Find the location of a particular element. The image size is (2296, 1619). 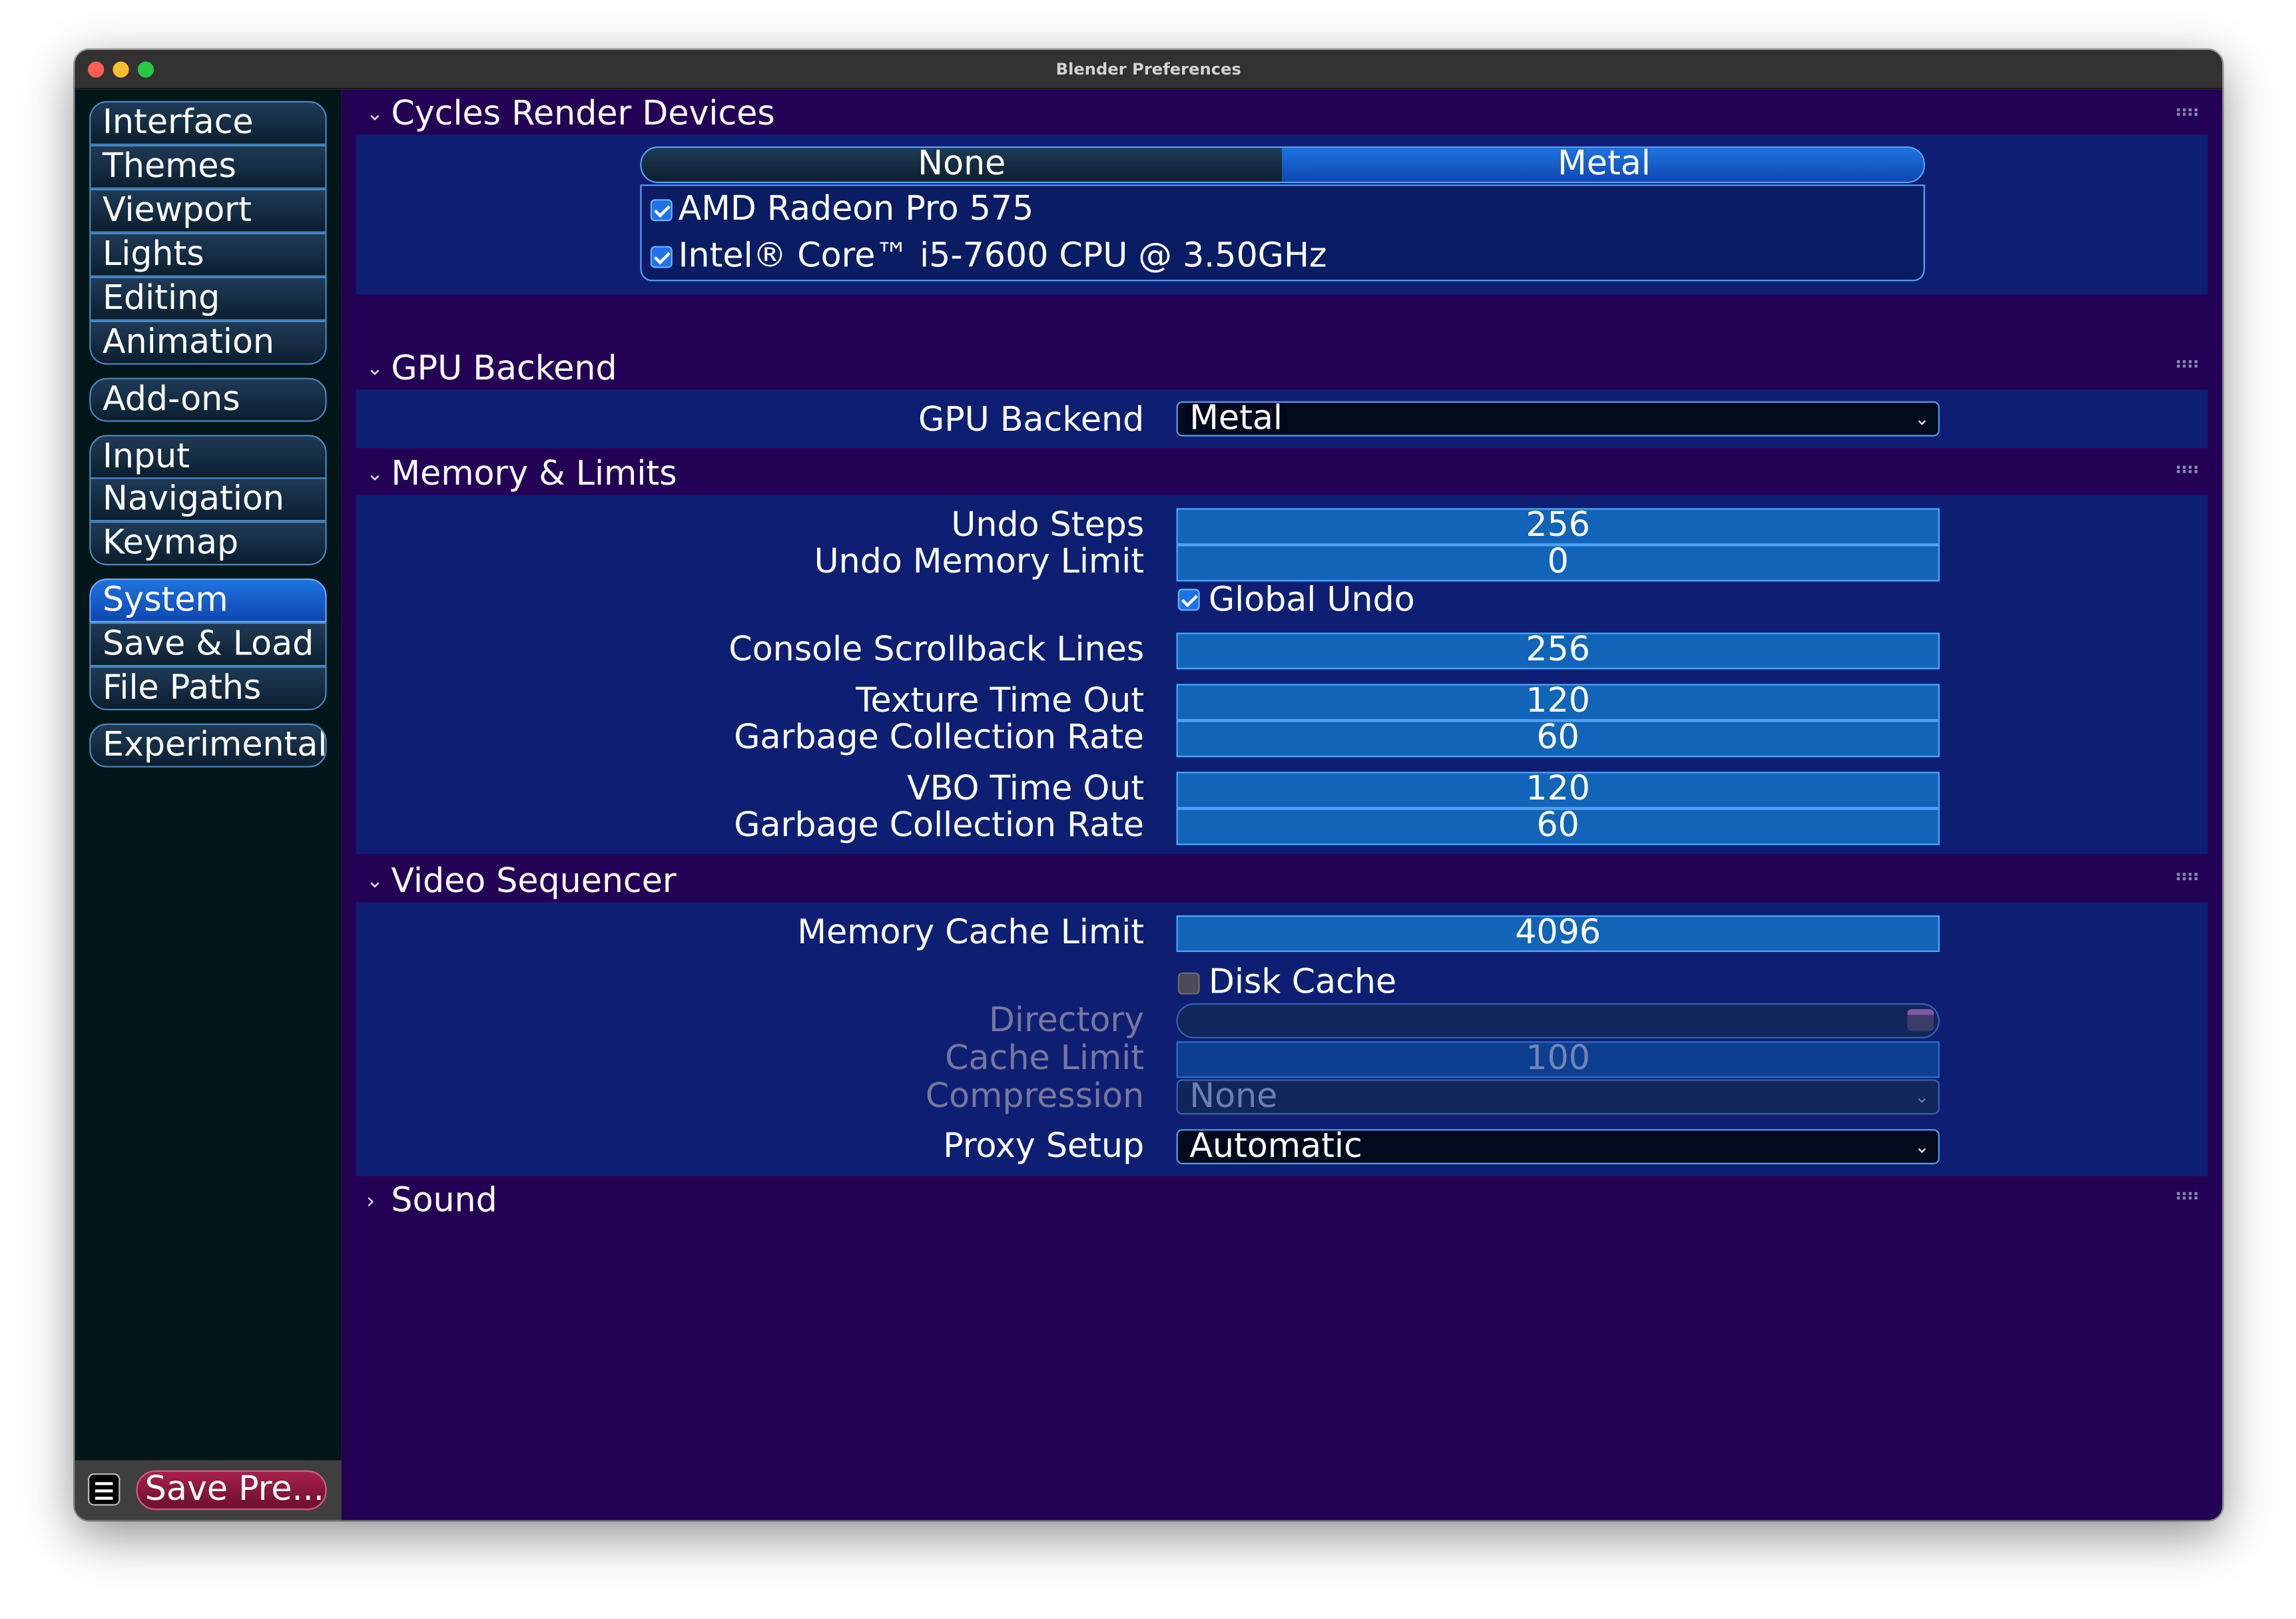

sidebar-item-file-paths: File Paths is located at coordinates (208, 688).